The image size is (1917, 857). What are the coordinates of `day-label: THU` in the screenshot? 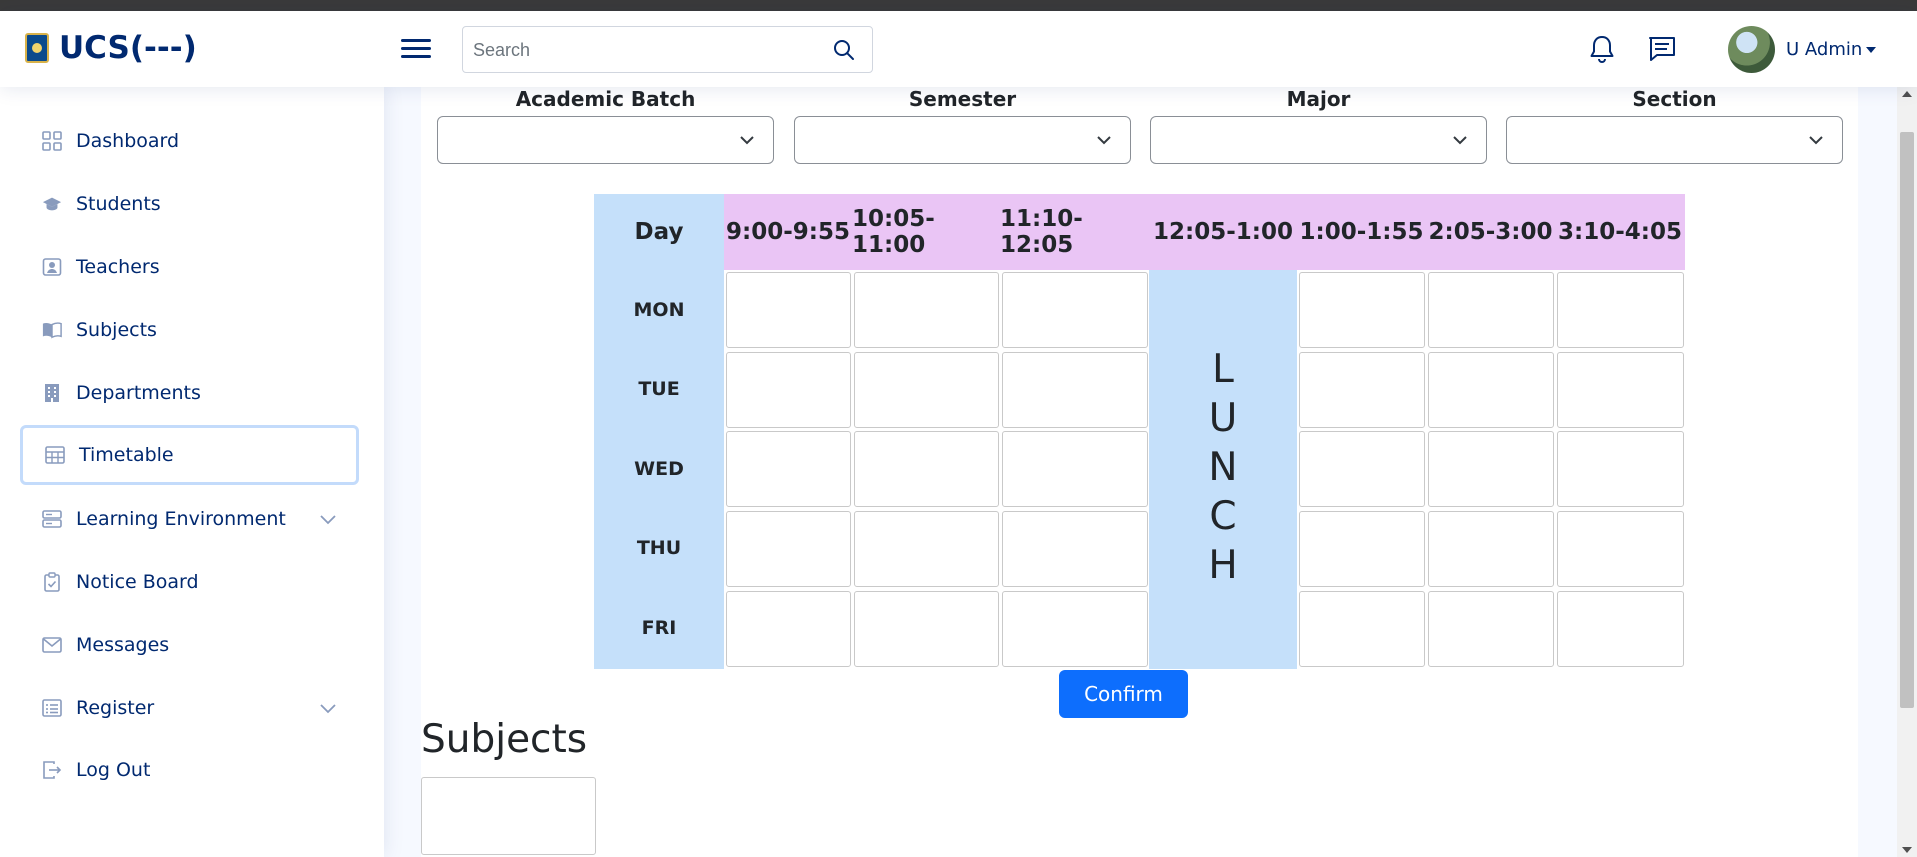 It's located at (659, 547).